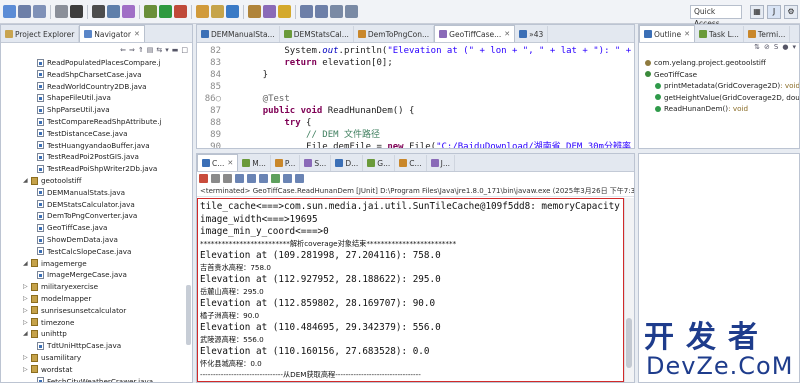 The image size is (800, 383). Describe the element at coordinates (321, 11) in the screenshot. I see `prev-annotation-icon` at that location.